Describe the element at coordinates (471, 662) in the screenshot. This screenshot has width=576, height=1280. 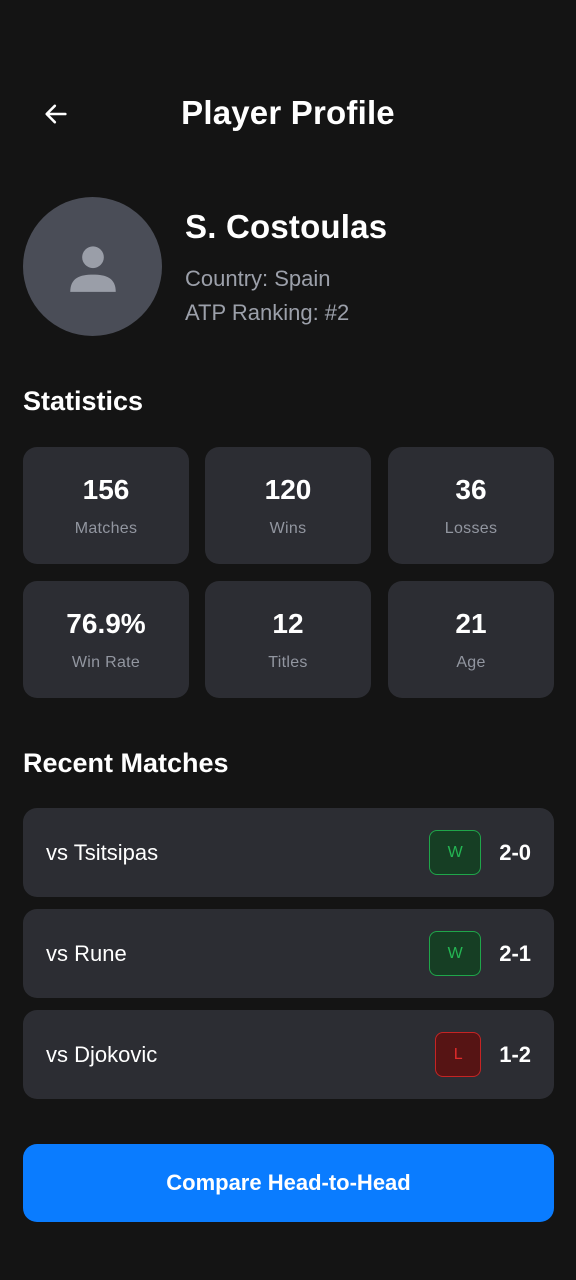
I see `stat-label: Age` at that location.